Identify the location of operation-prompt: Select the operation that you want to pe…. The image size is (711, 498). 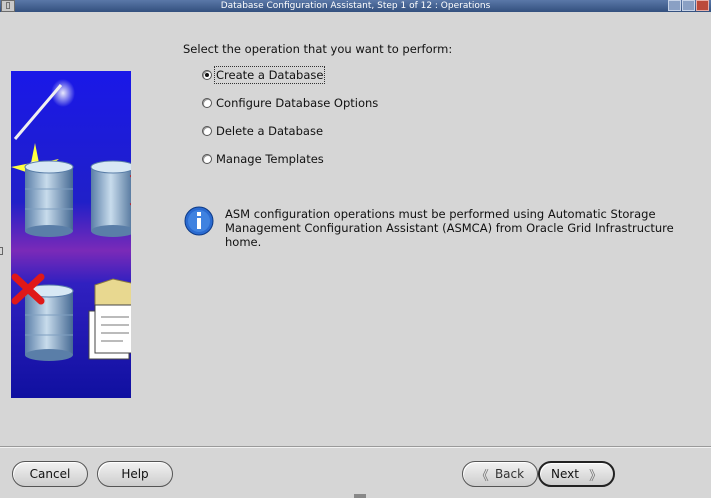
(318, 49).